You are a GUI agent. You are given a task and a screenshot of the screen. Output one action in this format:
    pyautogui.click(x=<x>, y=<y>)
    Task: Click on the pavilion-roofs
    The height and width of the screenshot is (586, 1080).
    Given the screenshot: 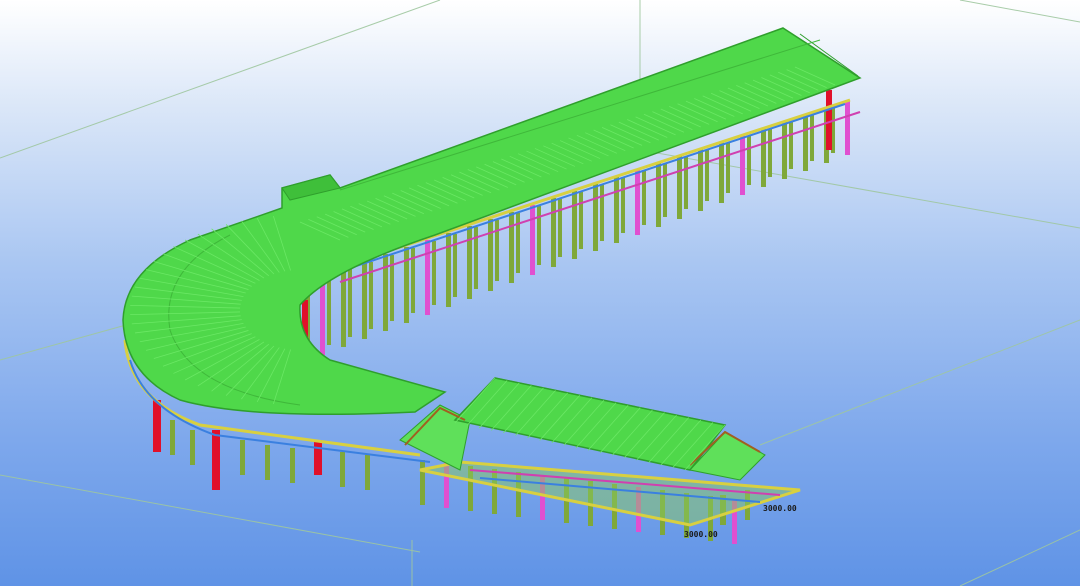 What is the action you would take?
    pyautogui.click(x=582, y=429)
    